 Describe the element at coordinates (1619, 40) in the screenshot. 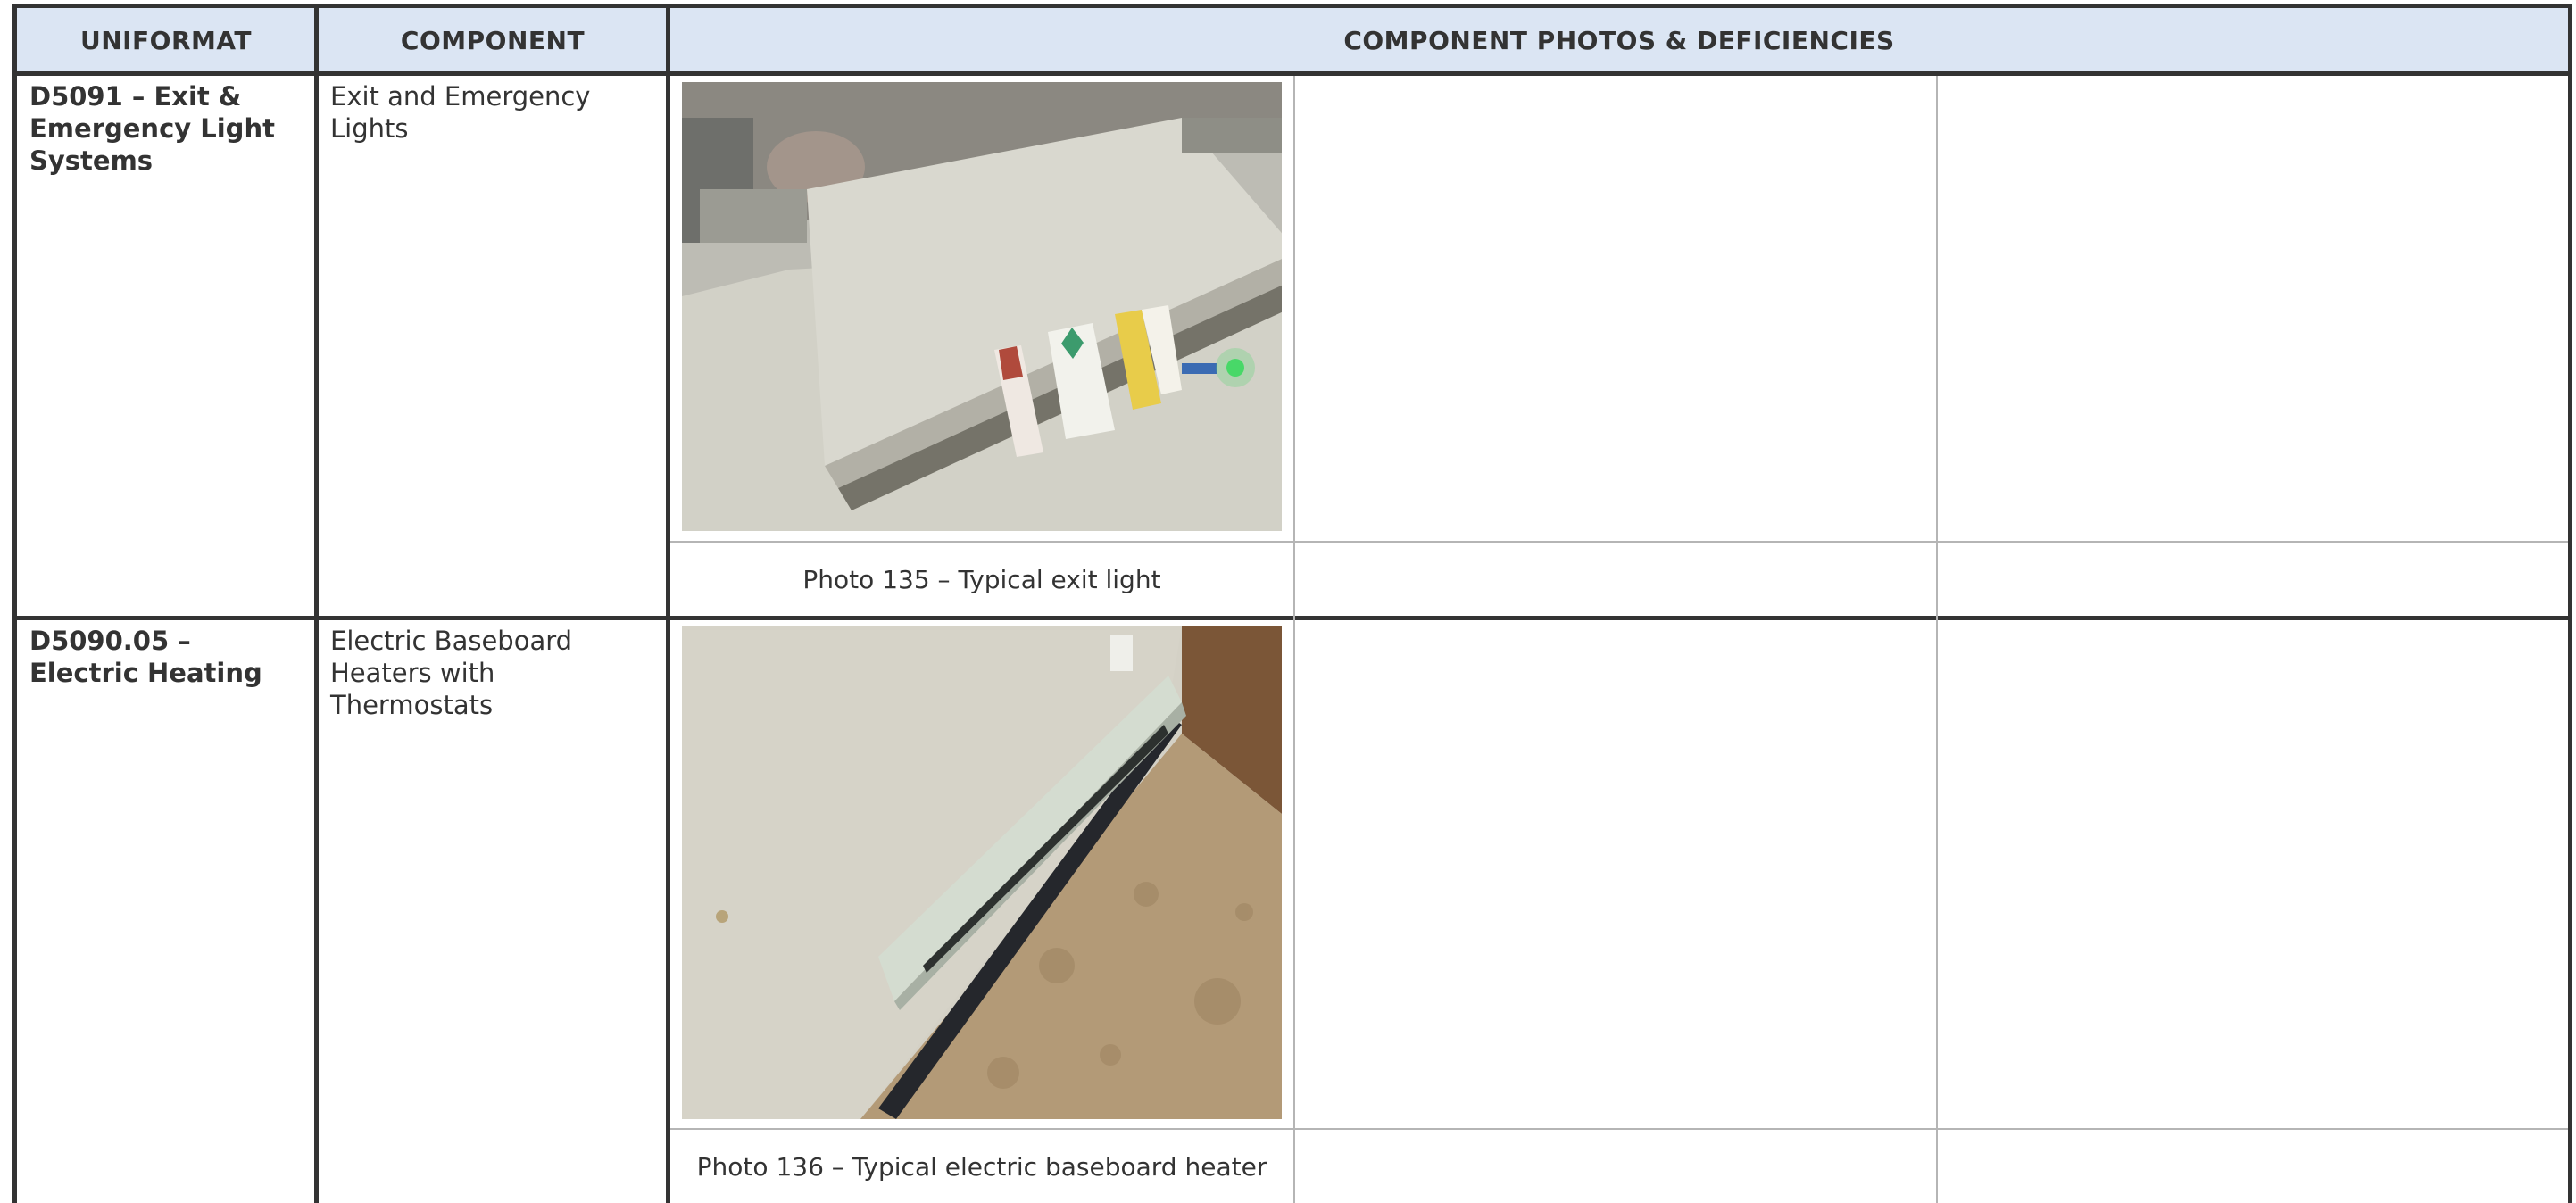

I see `header-photos: COMPONENT PHOTOS & DEFICIENCIES` at that location.